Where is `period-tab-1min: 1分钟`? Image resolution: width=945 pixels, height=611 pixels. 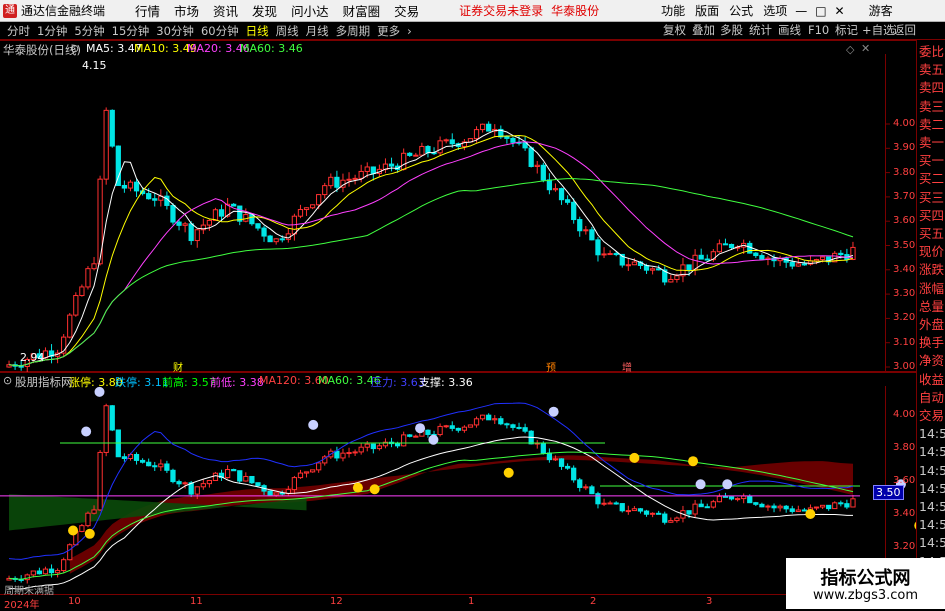
period-tab-1min: 1分钟 is located at coordinates (52, 31).